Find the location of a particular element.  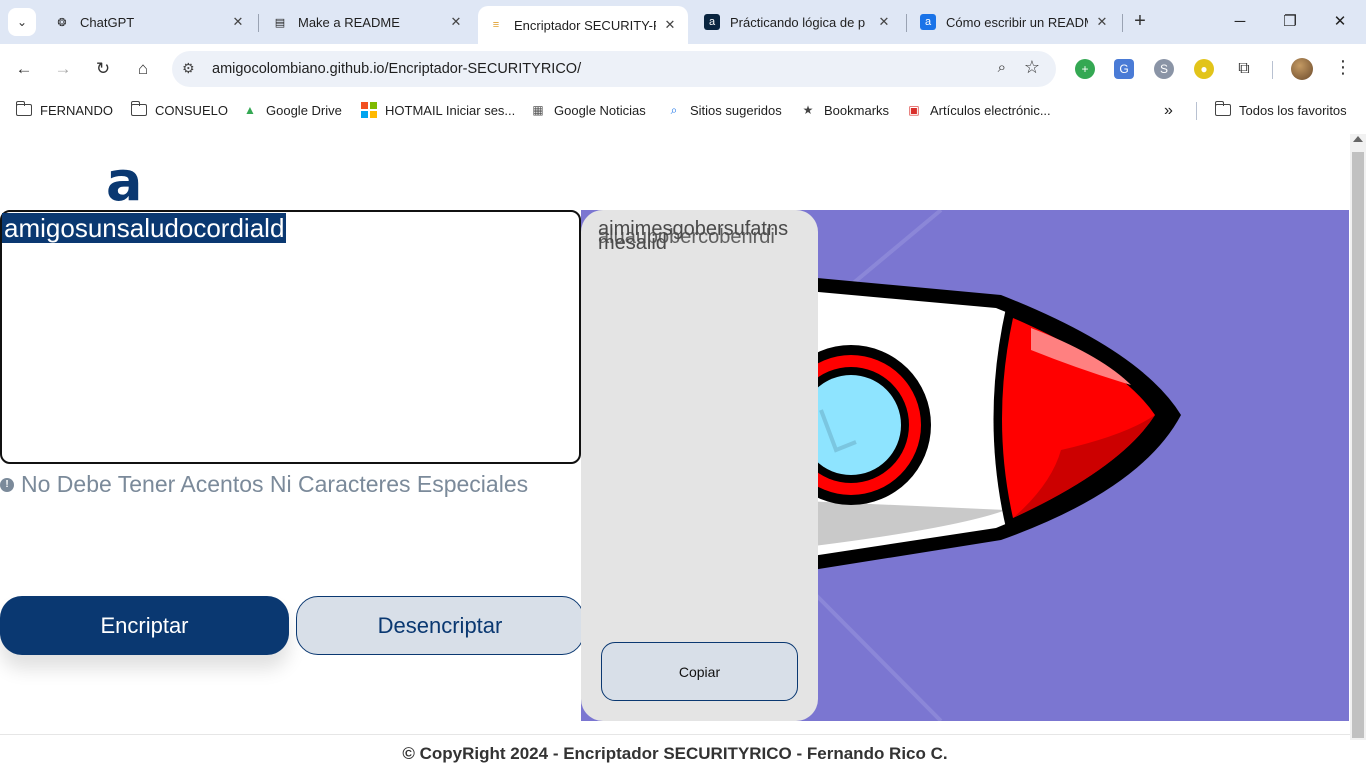

shop-icon: ▣ is located at coordinates (914, 110).